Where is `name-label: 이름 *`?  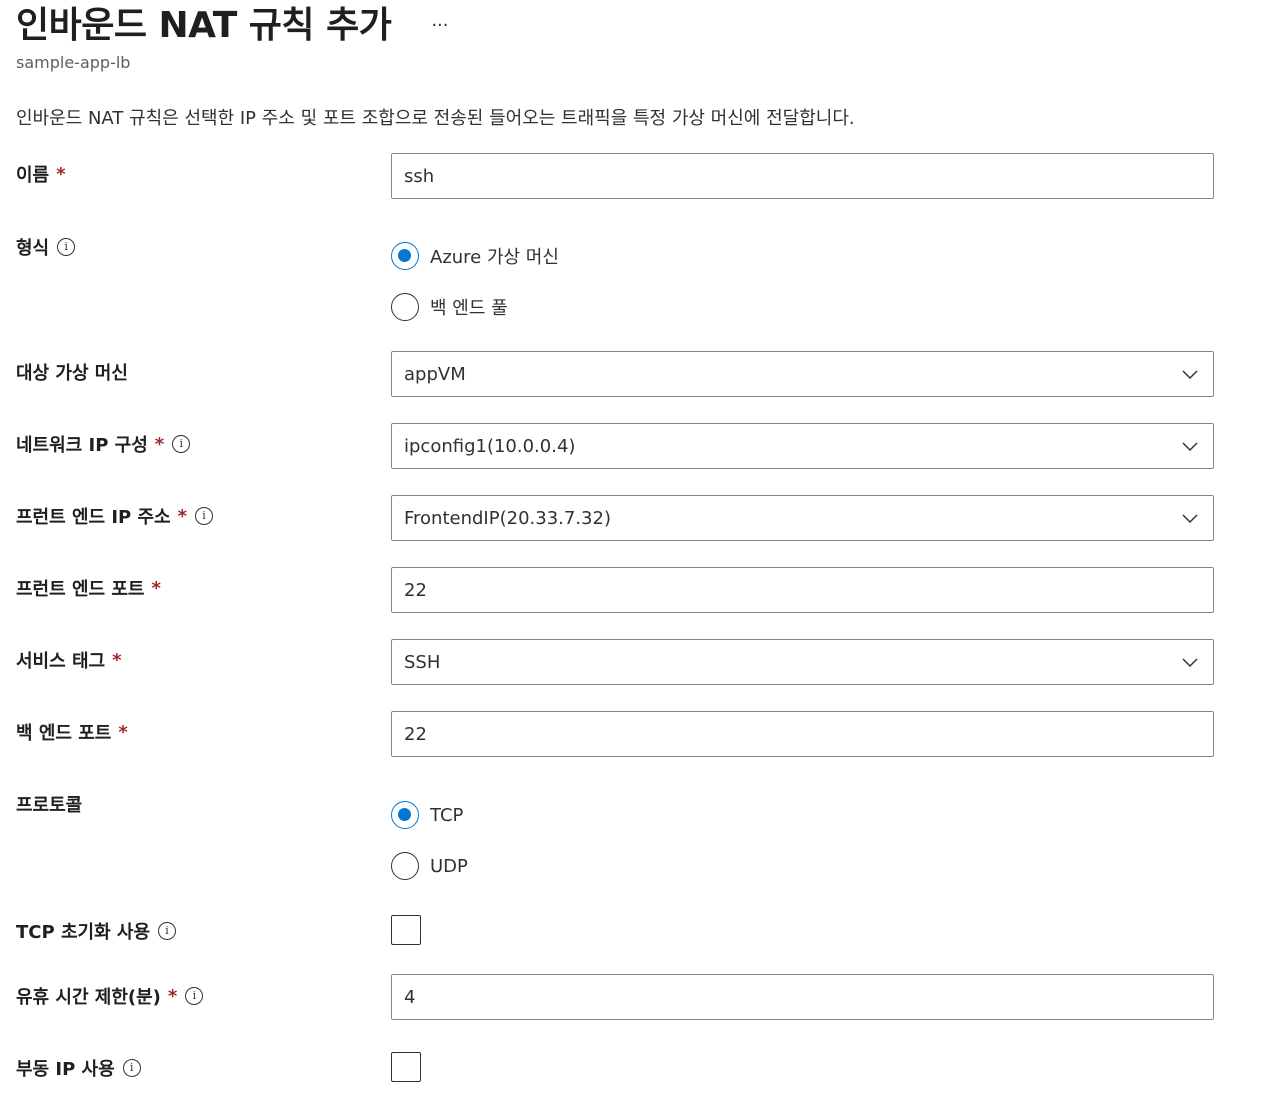 name-label: 이름 * is located at coordinates (41, 174).